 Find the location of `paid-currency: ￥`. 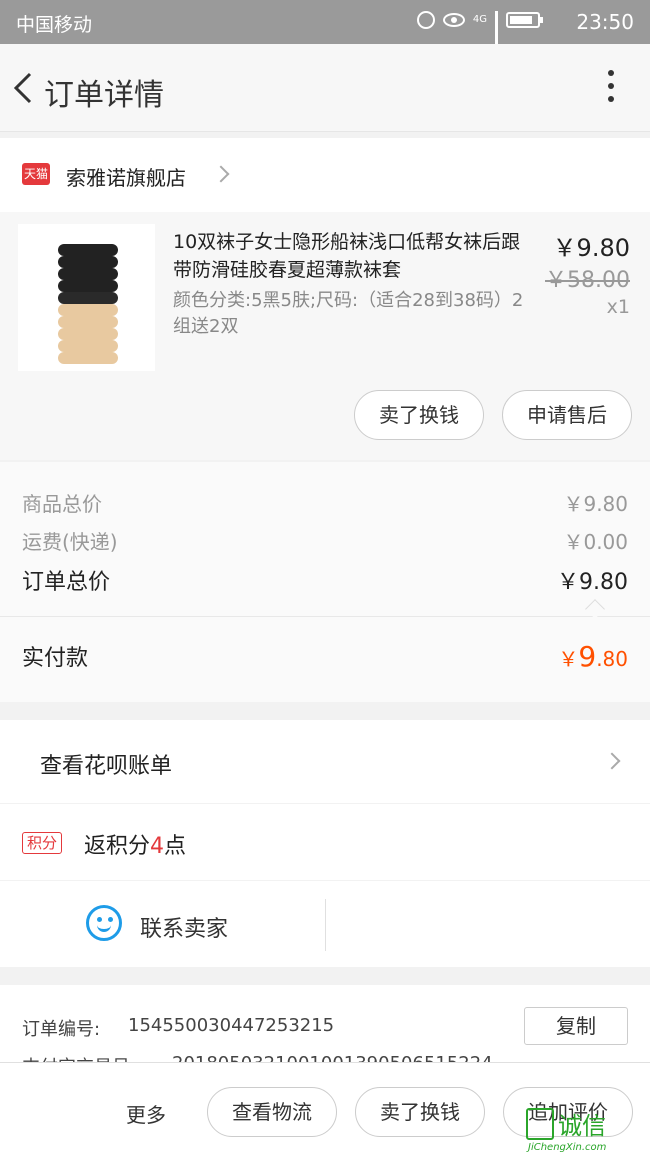

paid-currency: ￥ is located at coordinates (568, 659).